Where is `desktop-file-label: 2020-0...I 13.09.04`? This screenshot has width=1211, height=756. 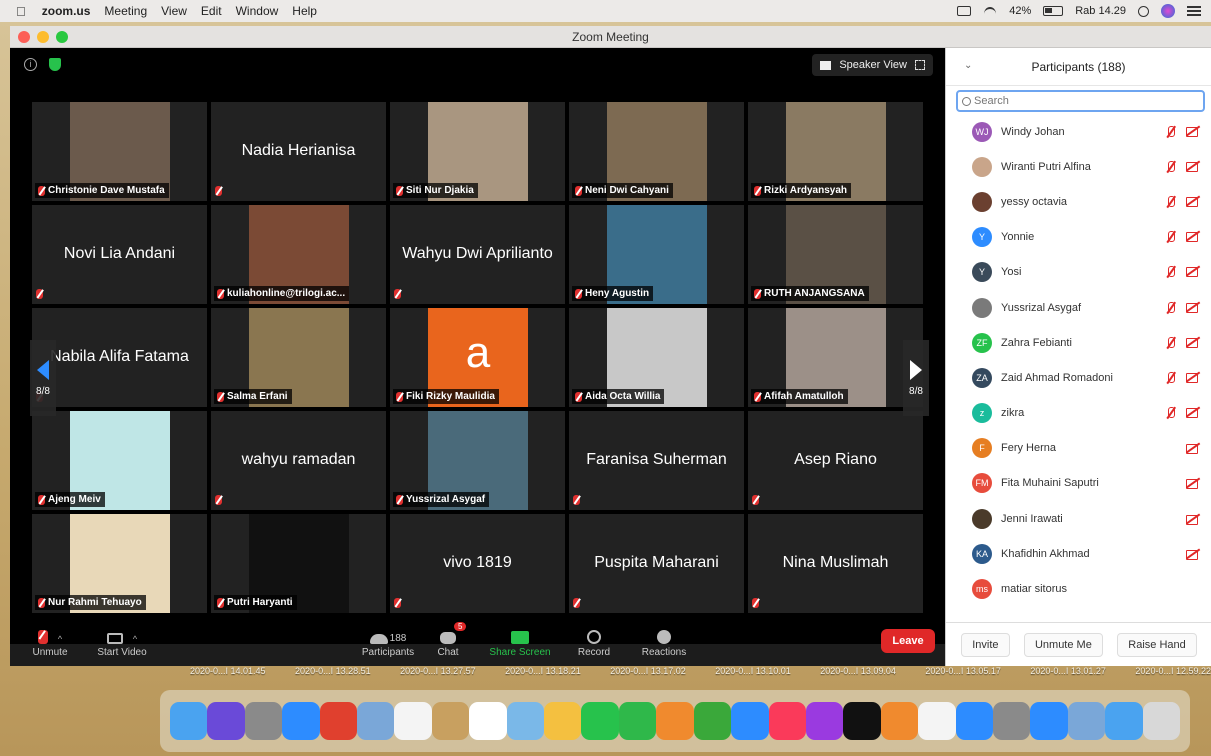
desktop-file-label: 2020-0...I 13.09.04 is located at coordinates (858, 678).